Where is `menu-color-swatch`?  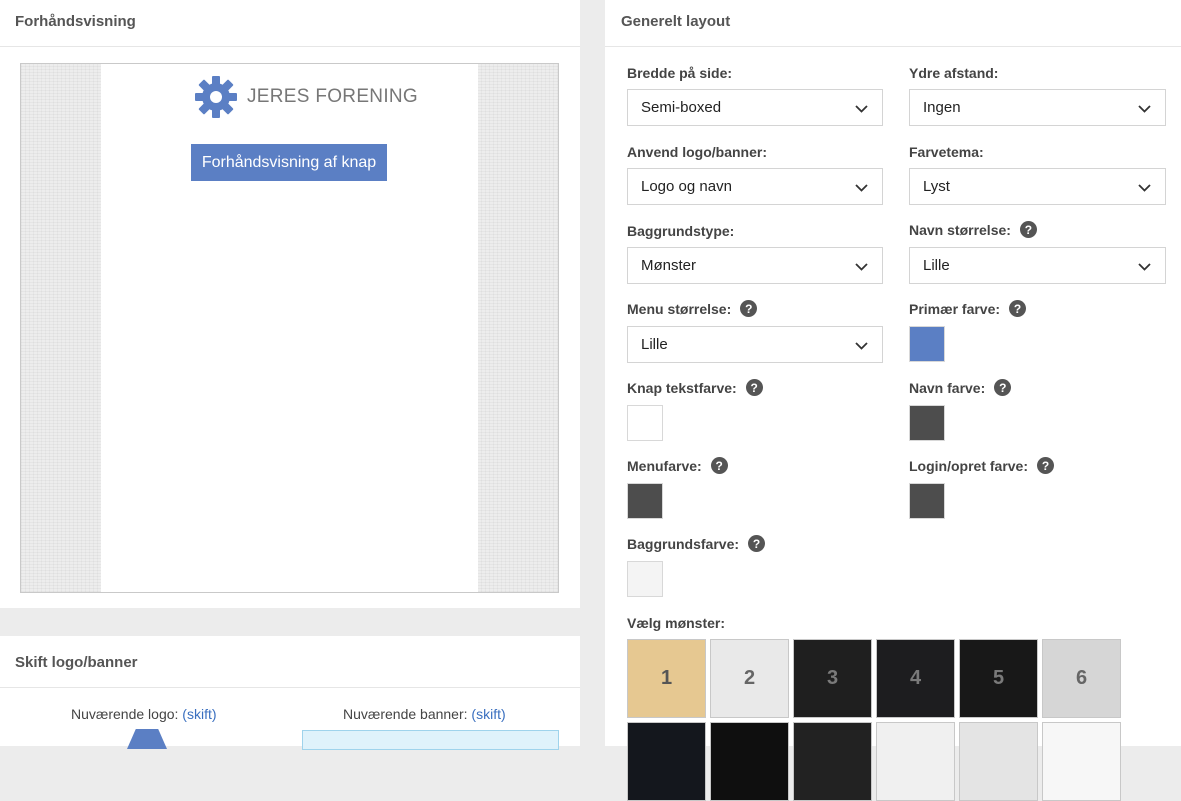 menu-color-swatch is located at coordinates (645, 501).